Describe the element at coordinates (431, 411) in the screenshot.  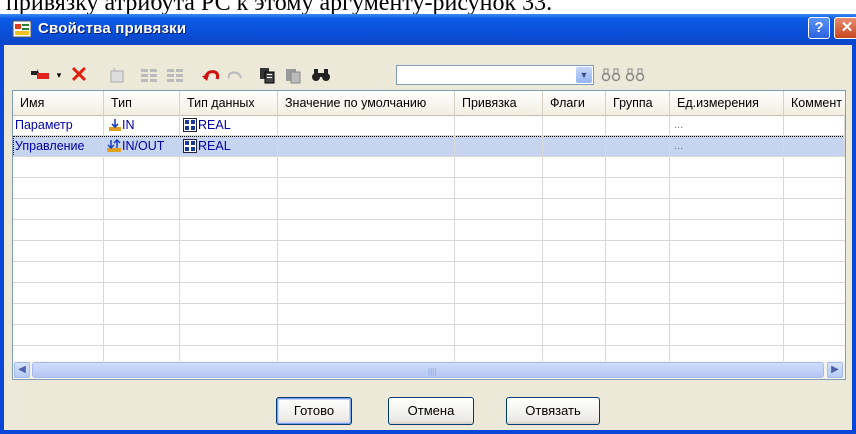
I see `cancel-button: Отмена` at that location.